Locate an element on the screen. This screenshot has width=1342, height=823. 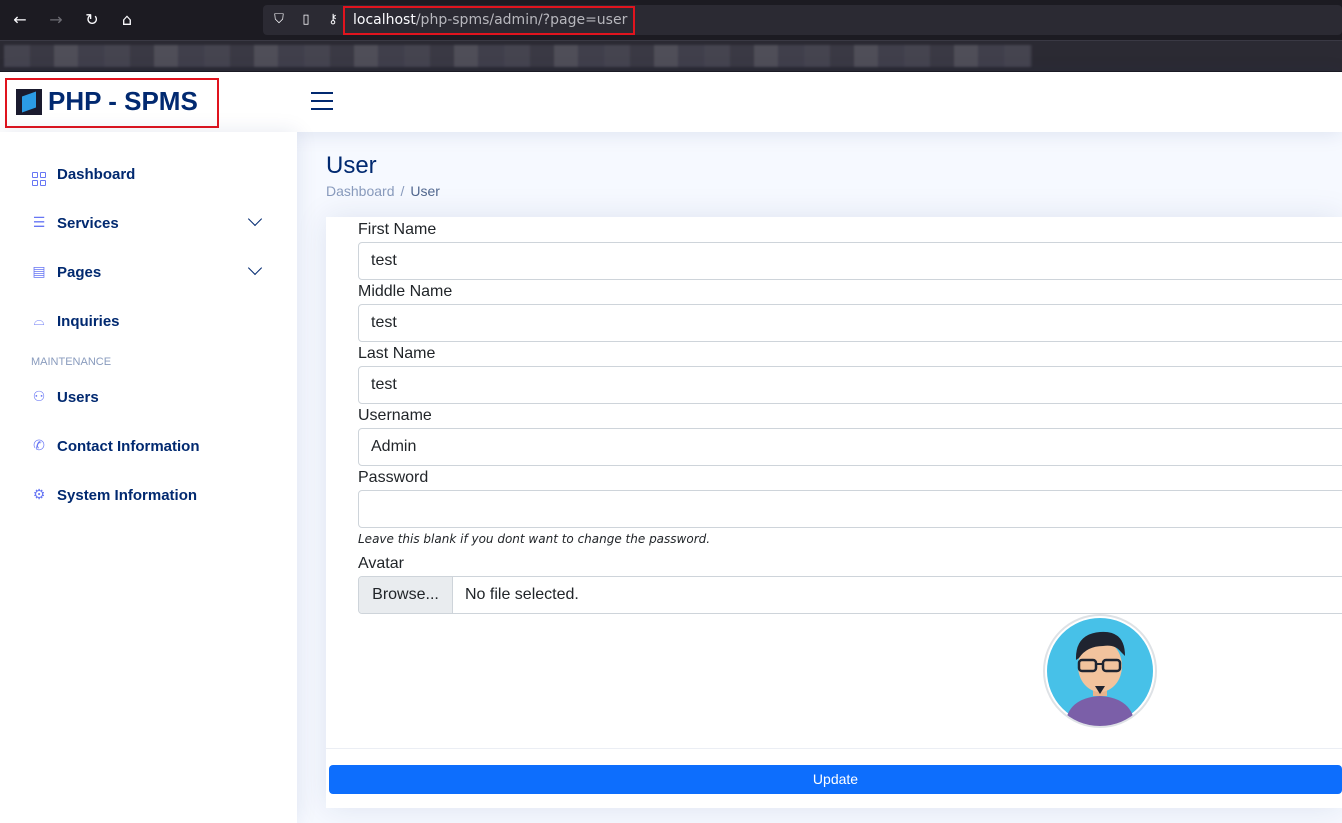
breadcrumb-dashboard-link: Dashboard is located at coordinates (360, 191).